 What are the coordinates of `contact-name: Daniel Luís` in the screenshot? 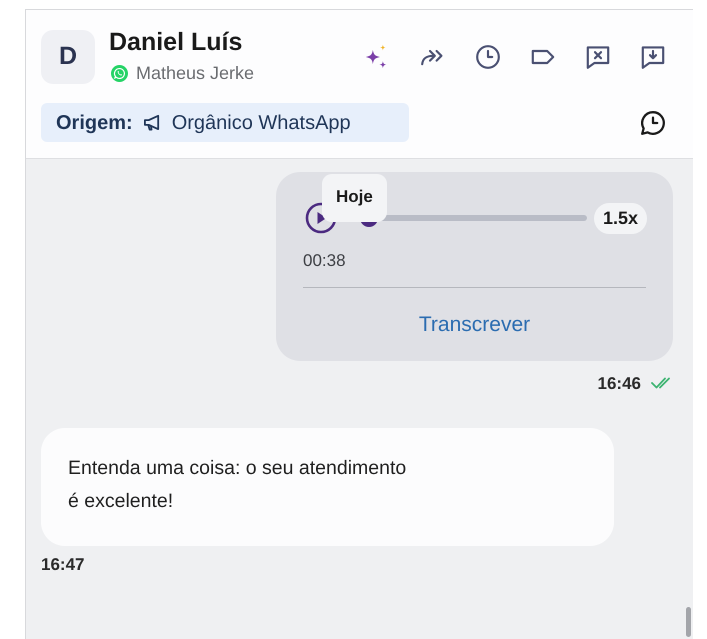 It's located at (176, 42).